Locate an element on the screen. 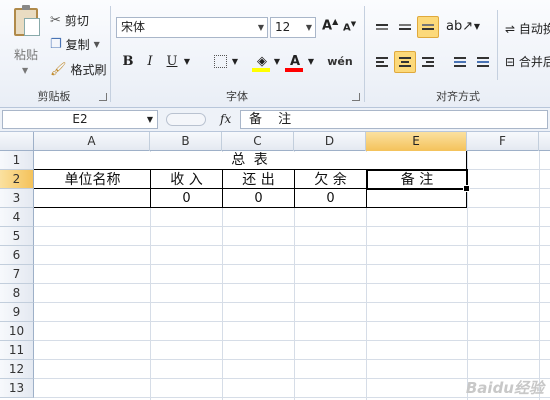 The image size is (550, 400). phonetic-icon: wén is located at coordinates (340, 61).